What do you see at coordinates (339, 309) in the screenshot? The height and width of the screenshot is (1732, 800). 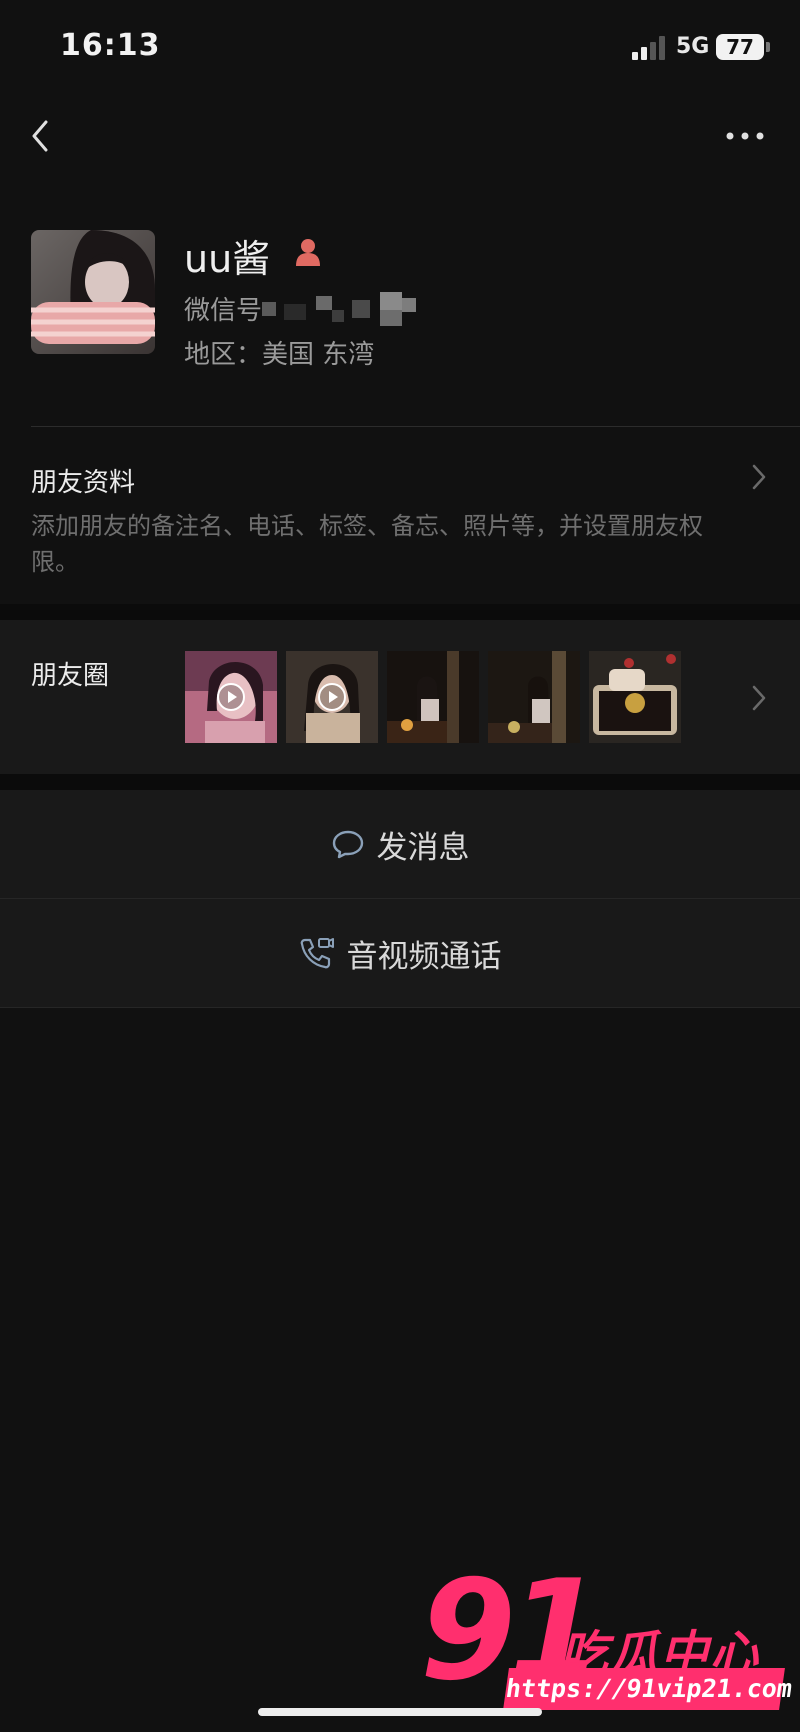 I see `wechat-id-mosaic` at bounding box center [339, 309].